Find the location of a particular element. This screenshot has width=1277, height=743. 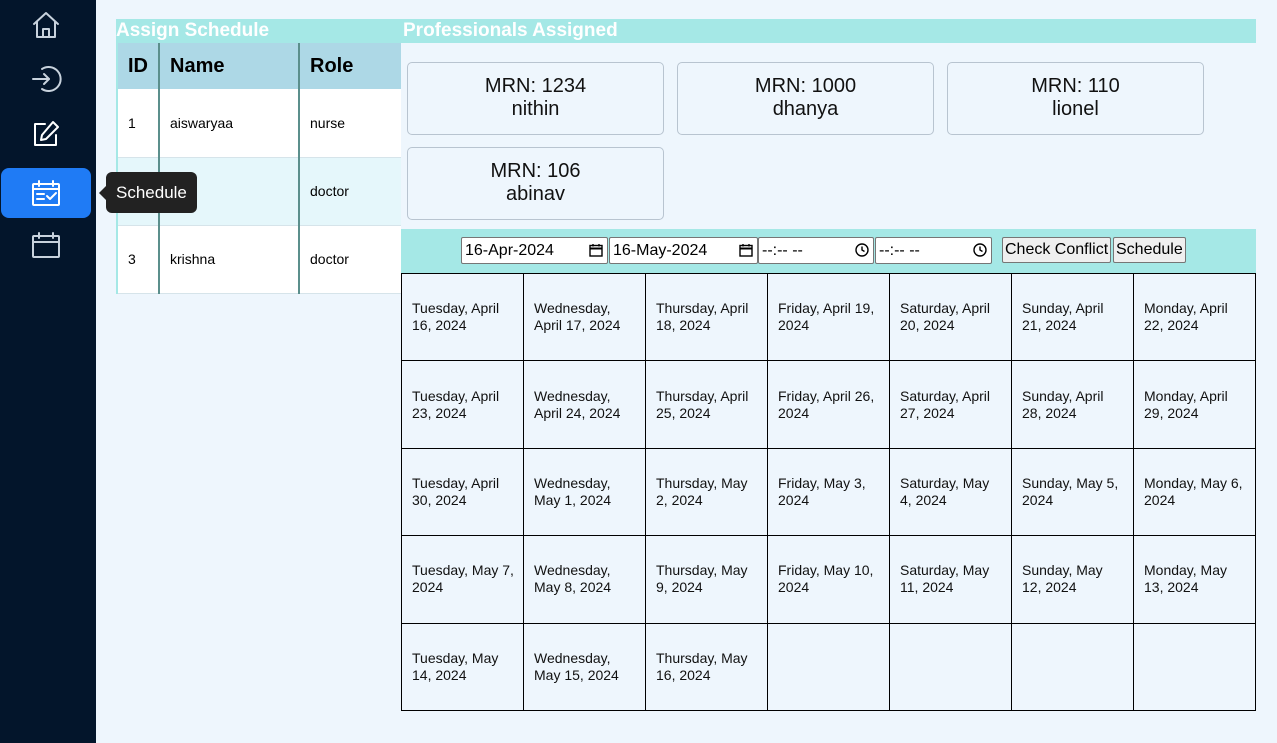

nav-home is located at coordinates (45, 25).